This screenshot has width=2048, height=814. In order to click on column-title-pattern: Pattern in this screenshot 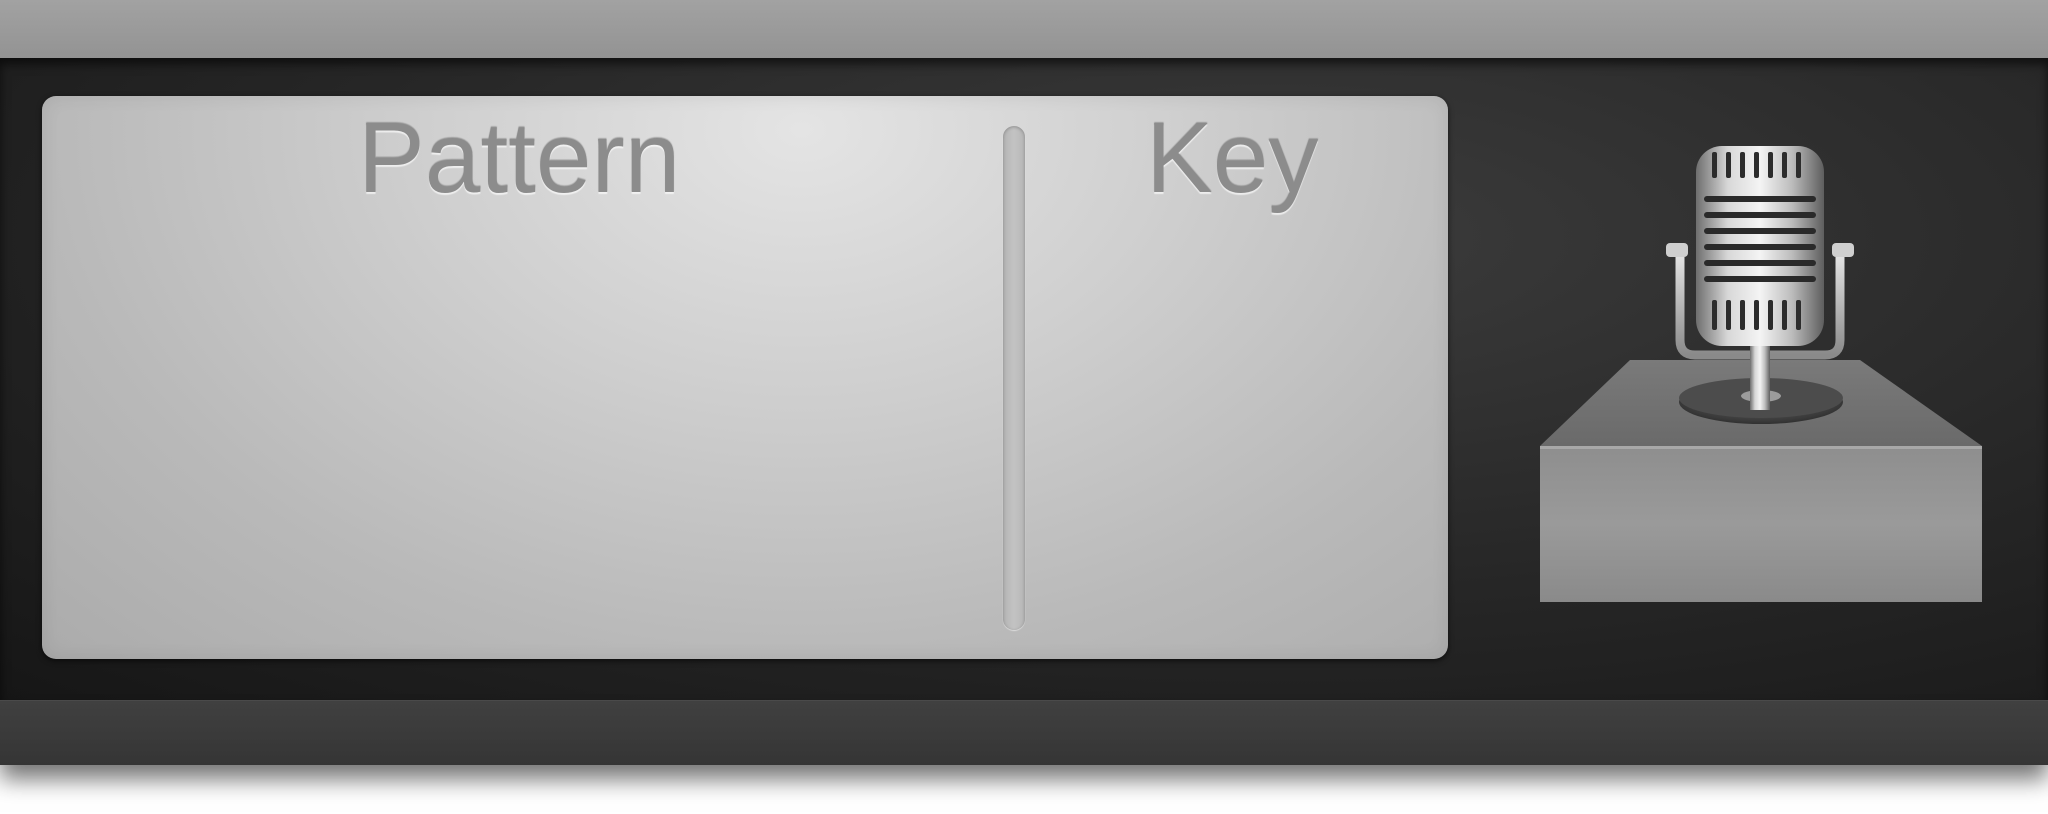, I will do `click(519, 158)`.